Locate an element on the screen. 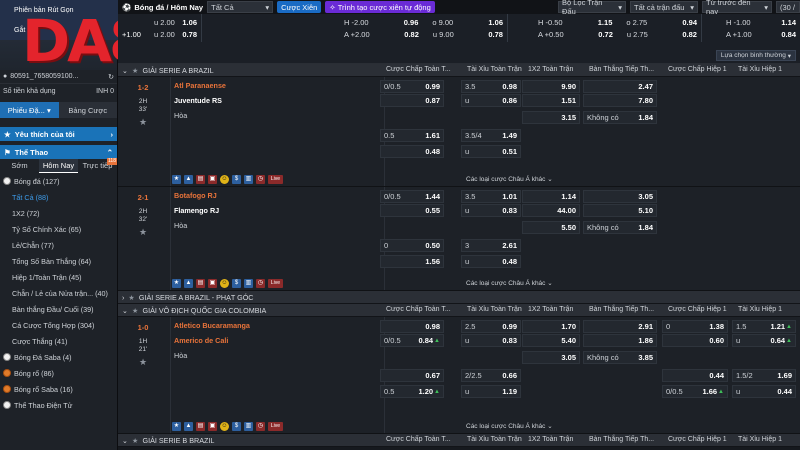 The image size is (800, 450). market-item: Cá Cược Tổng Hợp (304) is located at coordinates (58, 325).